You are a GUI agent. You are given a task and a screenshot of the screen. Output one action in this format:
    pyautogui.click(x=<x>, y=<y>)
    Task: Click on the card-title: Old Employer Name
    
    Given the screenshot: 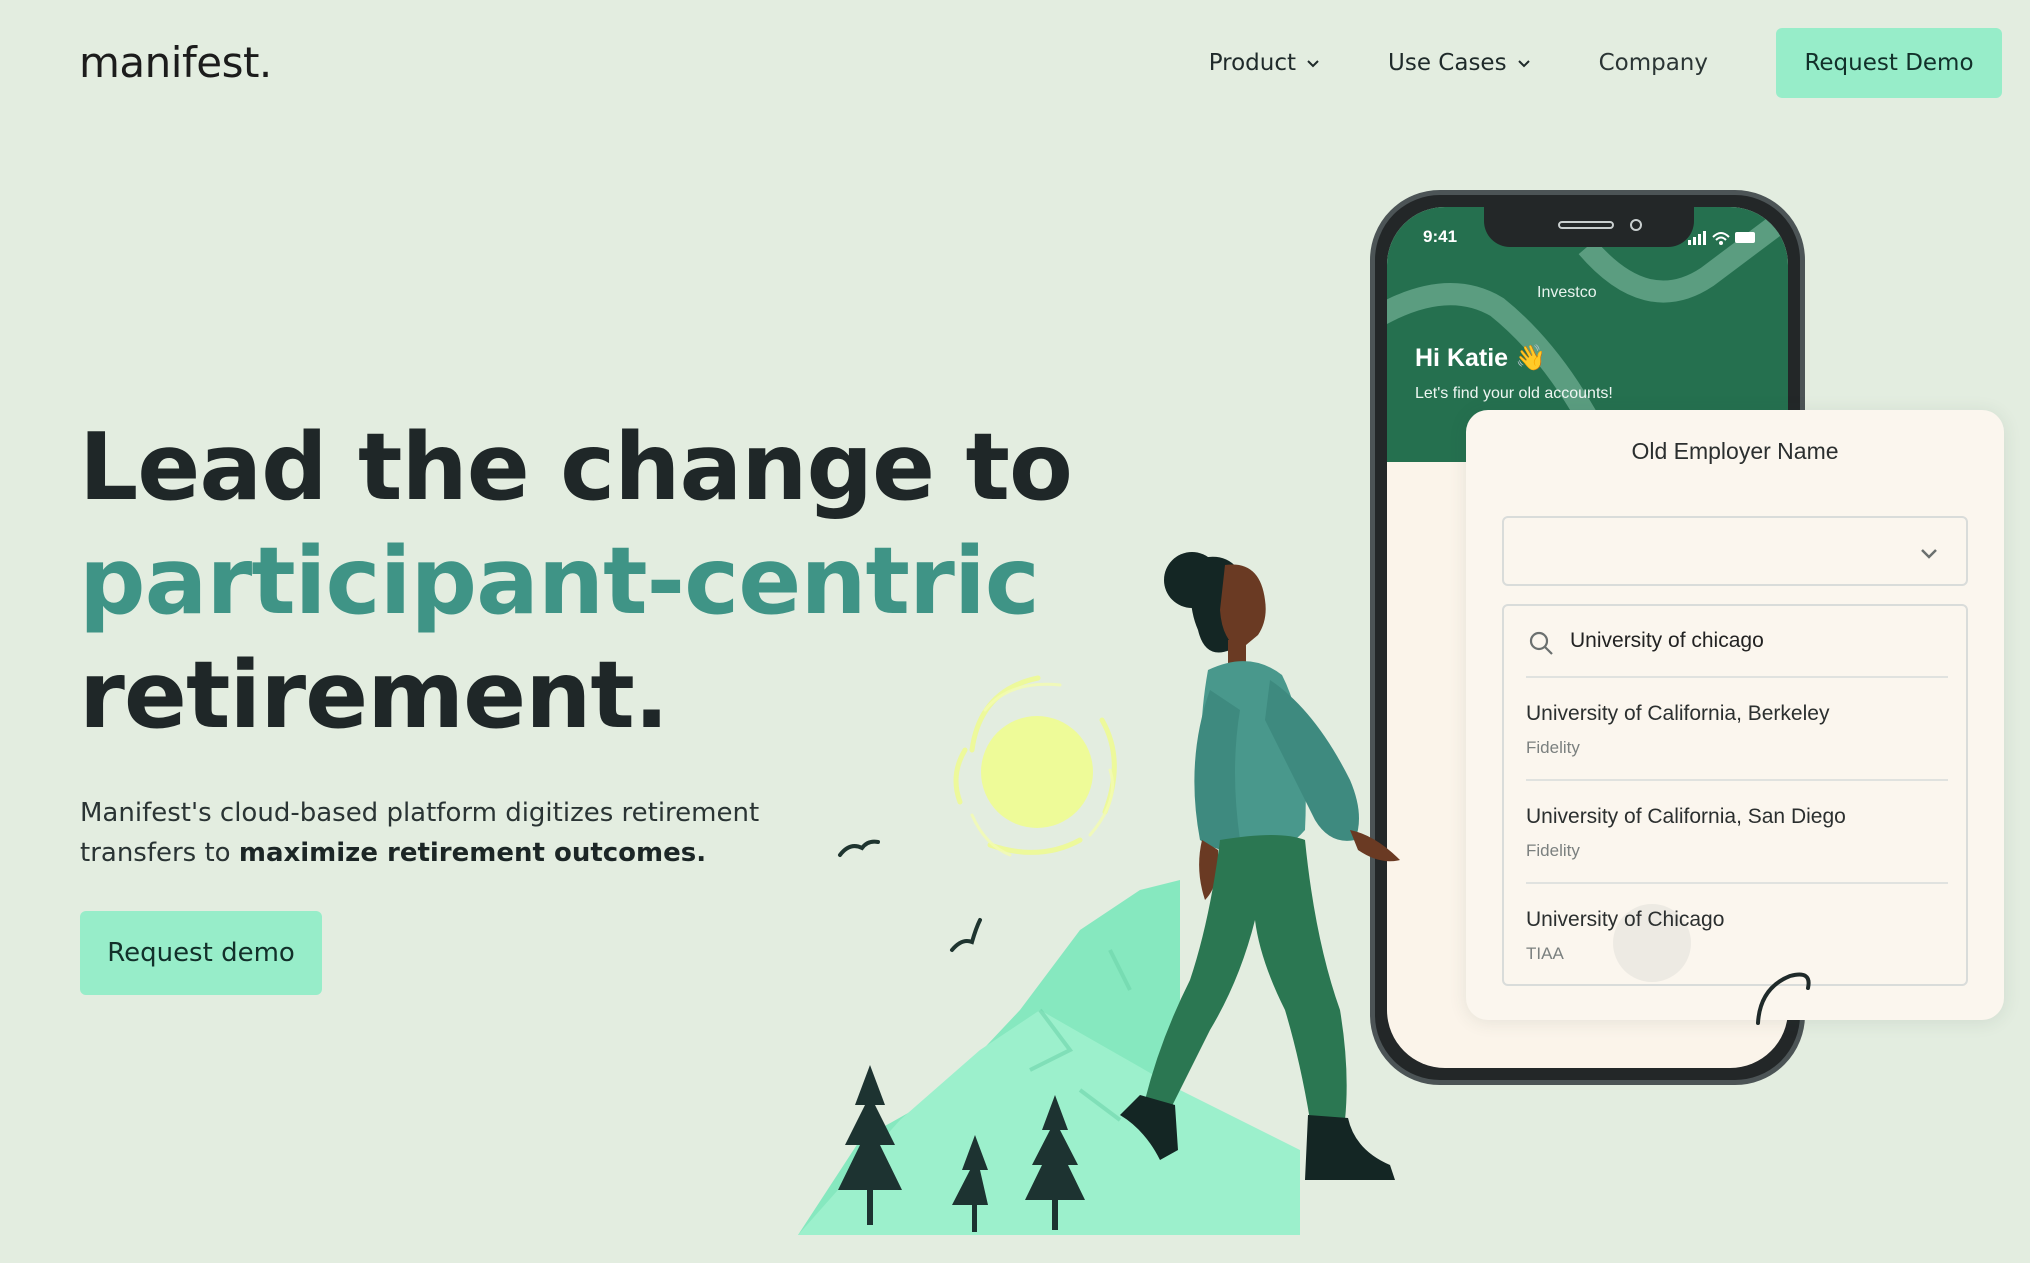 What is the action you would take?
    pyautogui.click(x=1735, y=451)
    